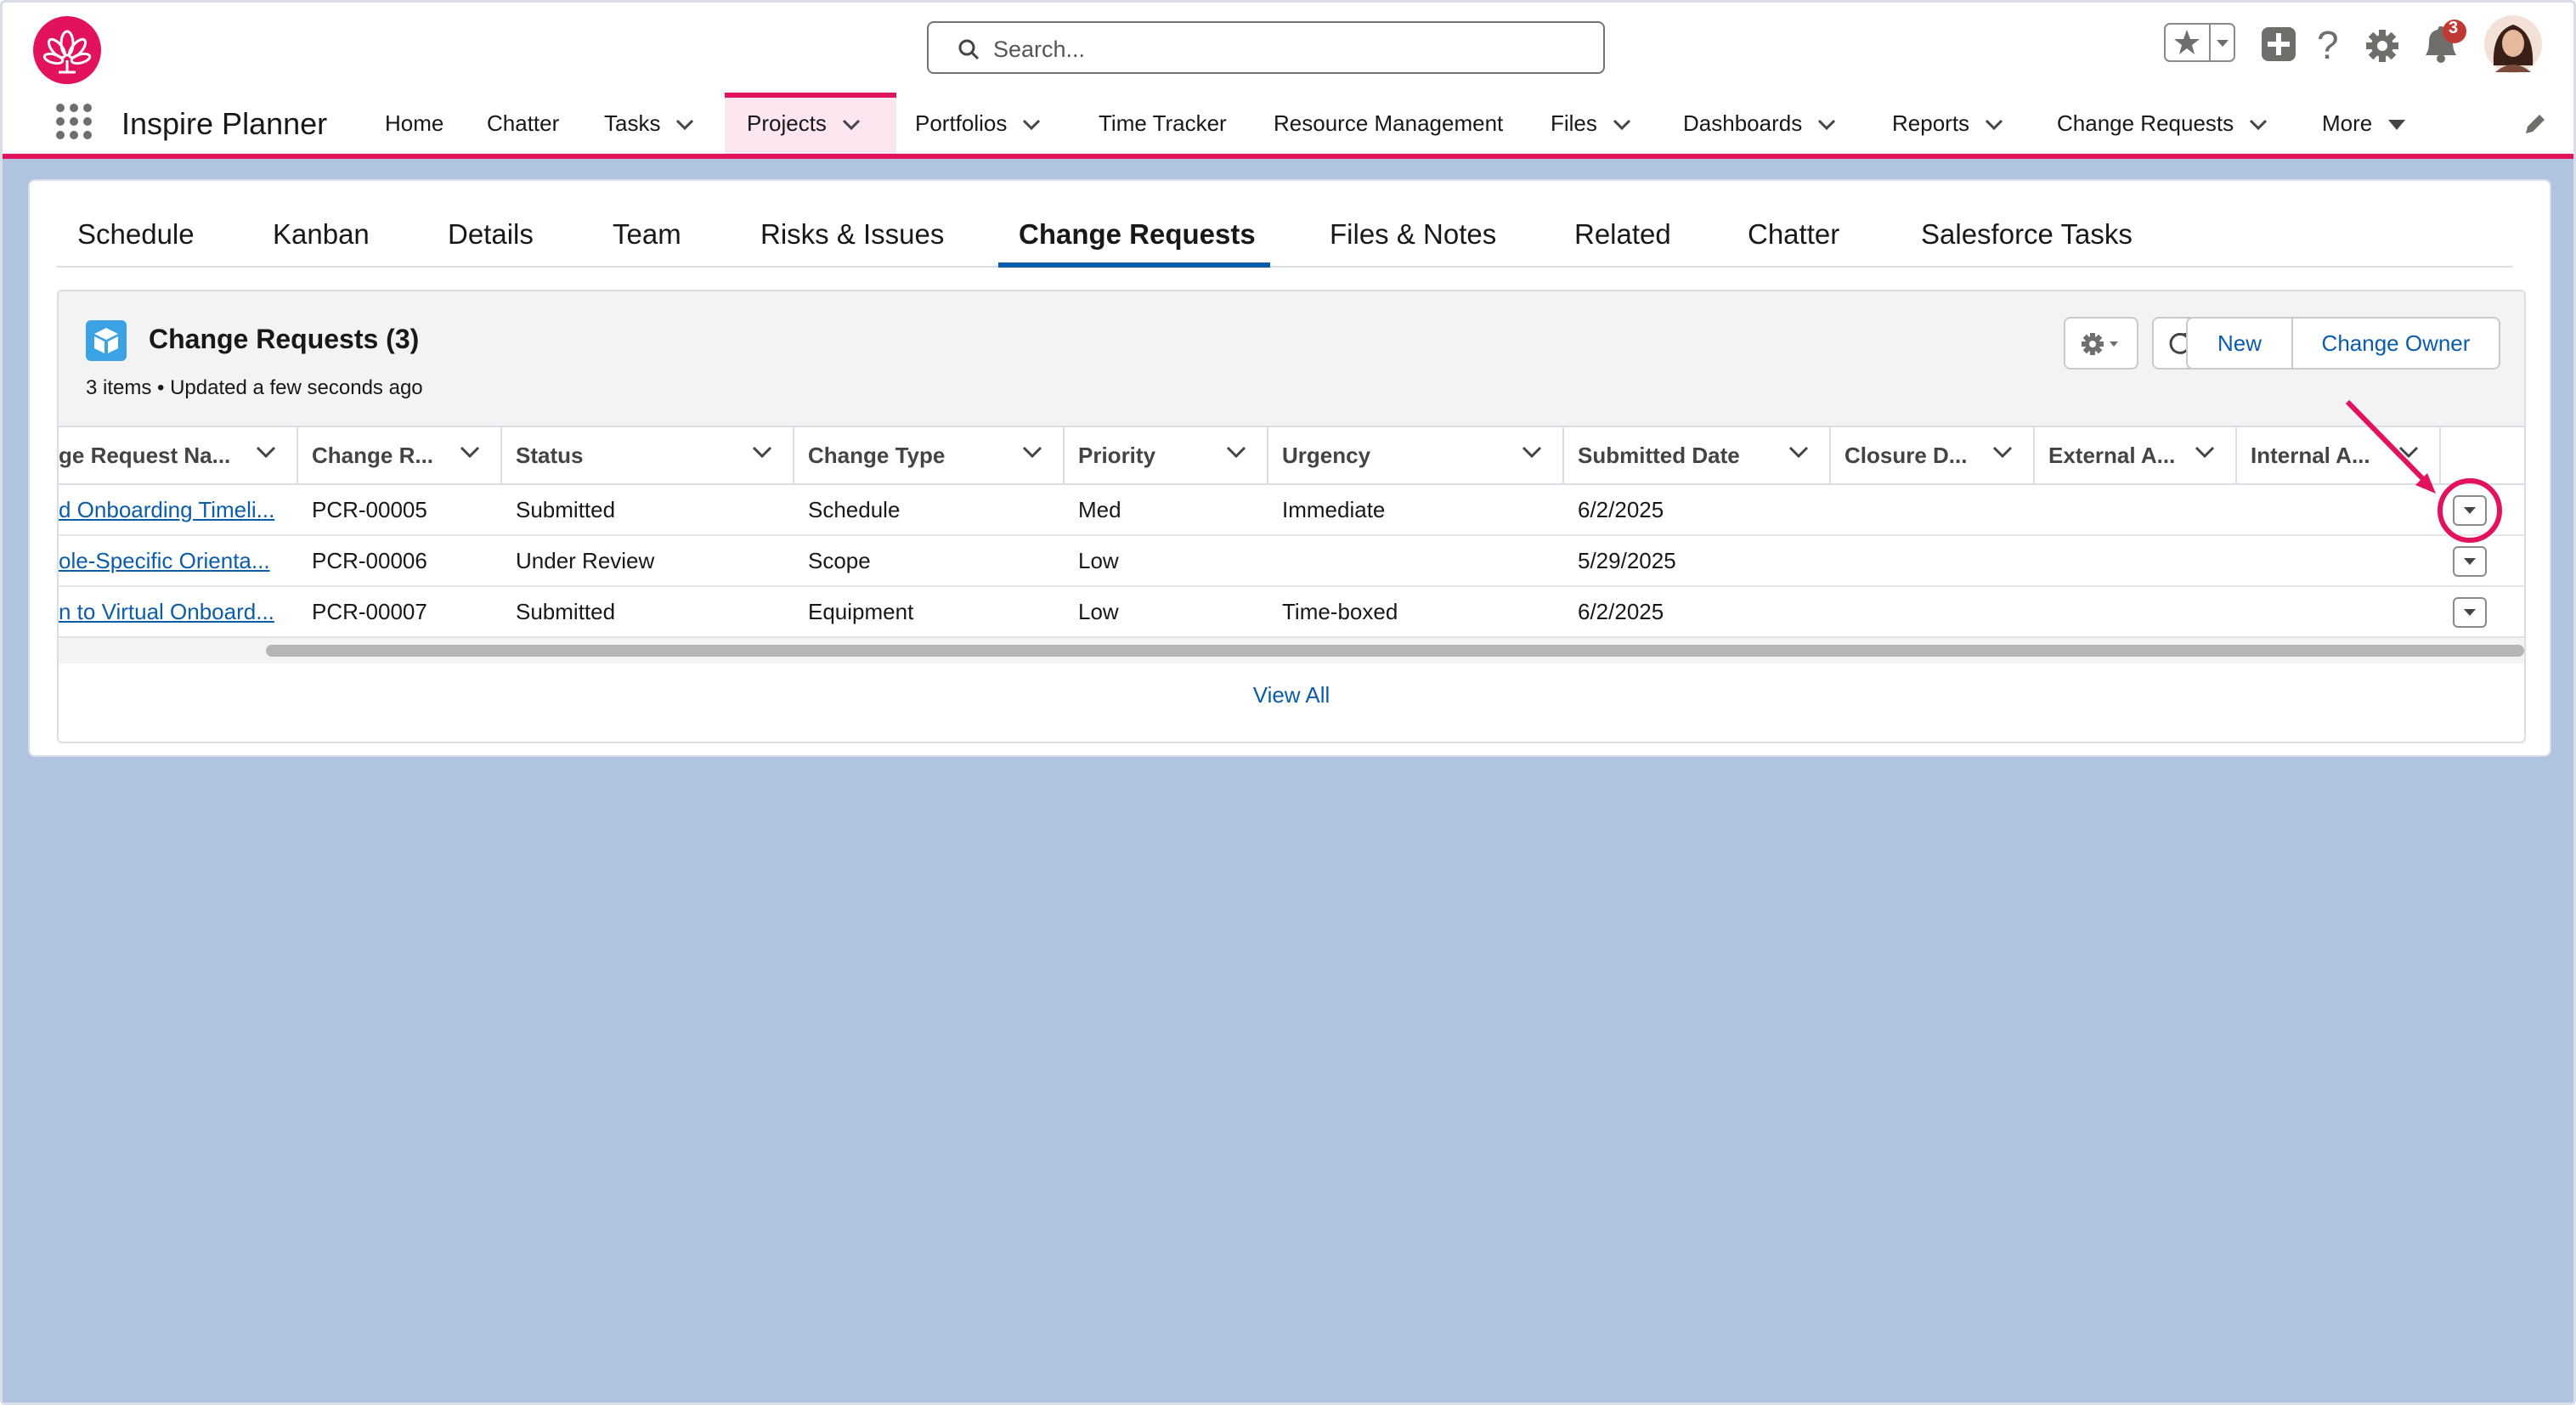 The height and width of the screenshot is (1405, 2576). What do you see at coordinates (877, 455) in the screenshot?
I see `column-label: Change Type` at bounding box center [877, 455].